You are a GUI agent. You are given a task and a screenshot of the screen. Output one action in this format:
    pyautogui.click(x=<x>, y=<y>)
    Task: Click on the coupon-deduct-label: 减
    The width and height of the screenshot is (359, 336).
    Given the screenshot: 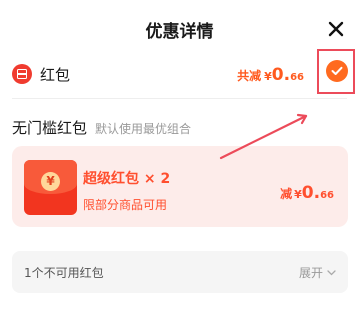 What is the action you would take?
    pyautogui.click(x=286, y=194)
    